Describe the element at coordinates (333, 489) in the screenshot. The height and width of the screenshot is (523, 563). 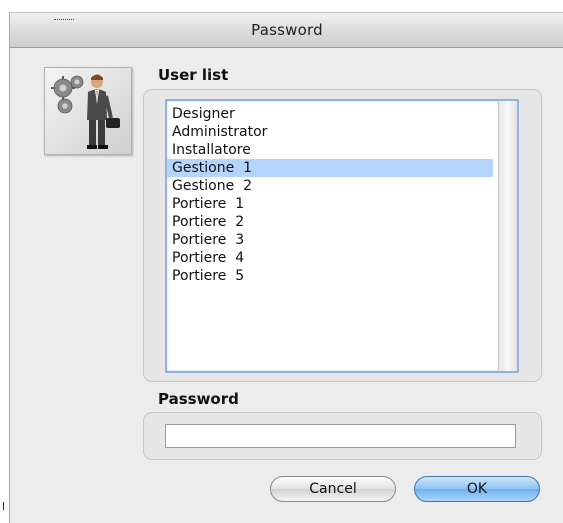
I see `cancel-button: Cancel` at that location.